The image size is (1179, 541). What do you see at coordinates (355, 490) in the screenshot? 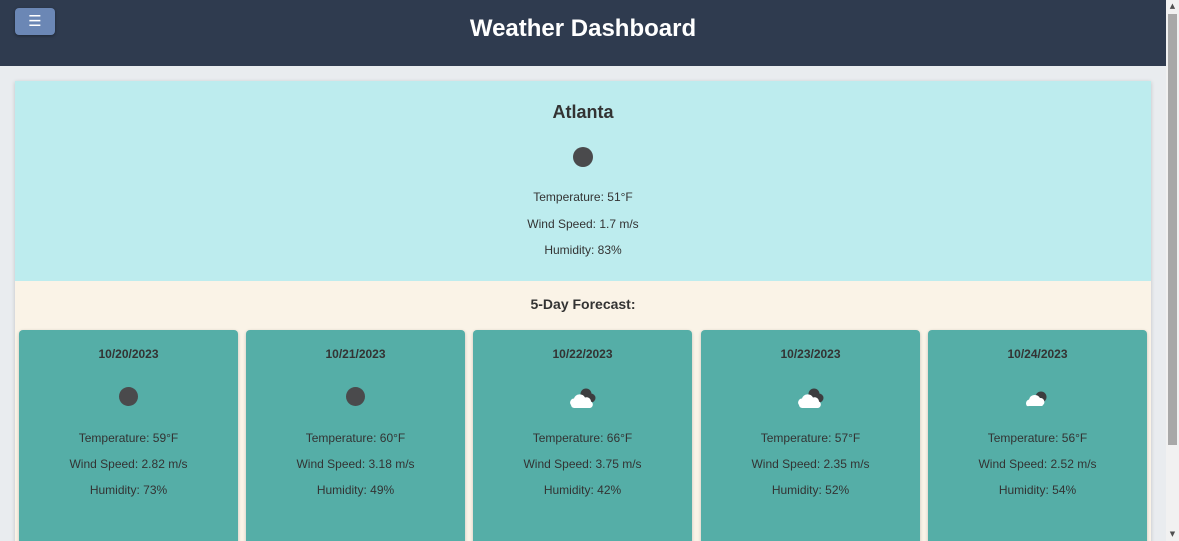
I see `forecast-humidity: Humidity: 49%` at bounding box center [355, 490].